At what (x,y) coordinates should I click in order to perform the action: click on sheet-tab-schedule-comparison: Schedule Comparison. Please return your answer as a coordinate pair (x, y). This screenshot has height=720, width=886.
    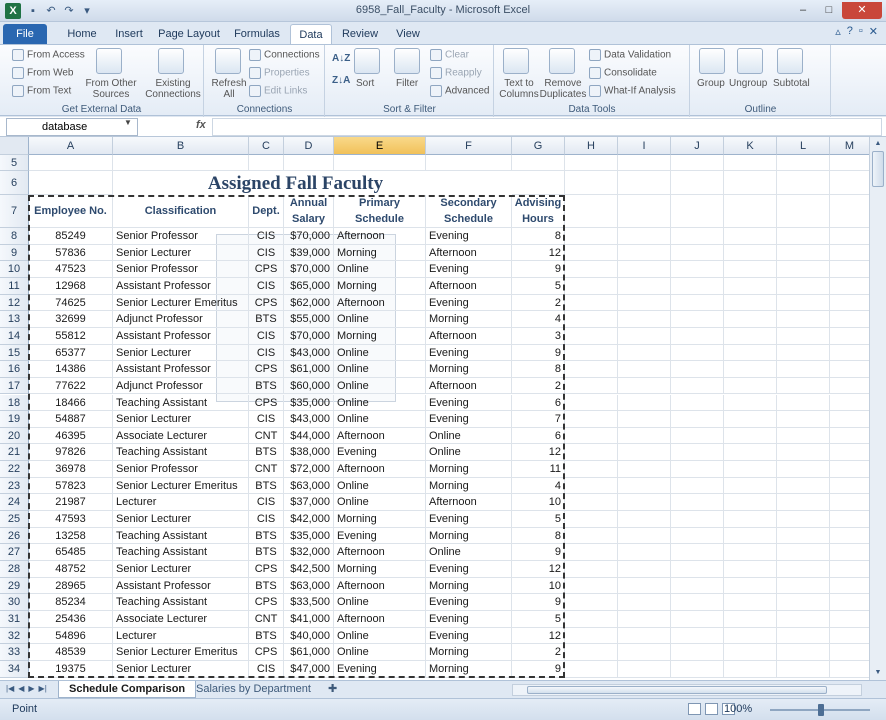
    Looking at the image, I should click on (127, 689).